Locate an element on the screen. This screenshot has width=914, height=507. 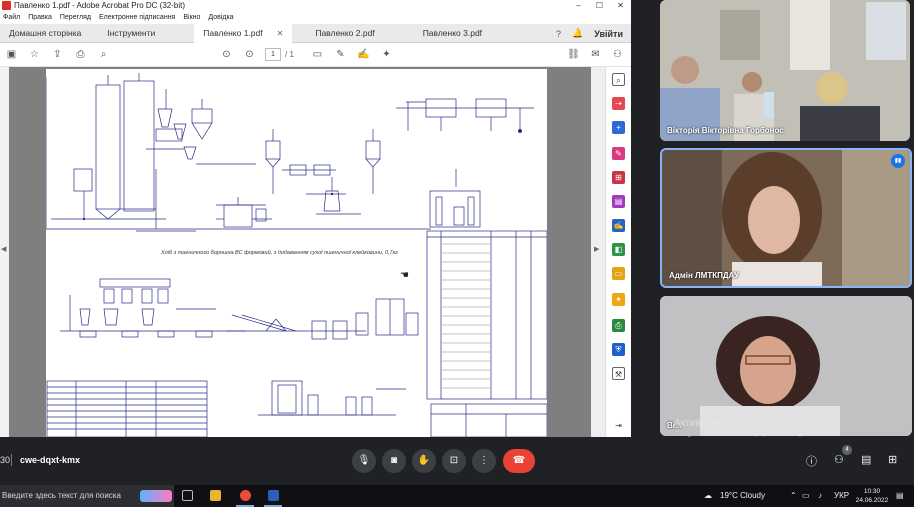
maximize-icon: ☐ is located at coordinates (599, 5).